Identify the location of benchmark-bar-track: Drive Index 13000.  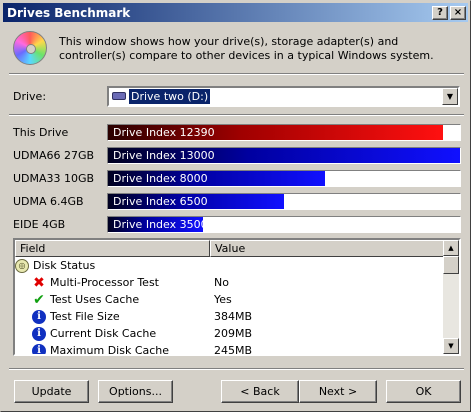
(284, 155).